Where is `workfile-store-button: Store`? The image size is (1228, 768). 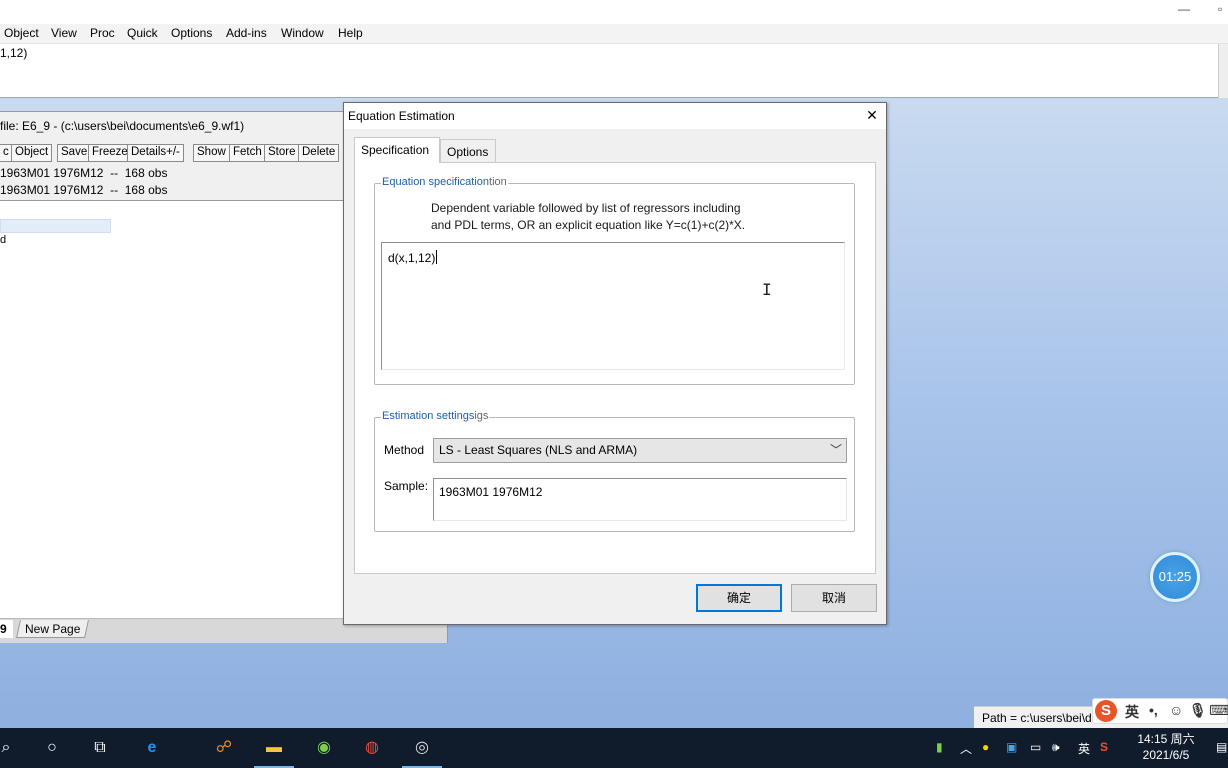 workfile-store-button: Store is located at coordinates (282, 153).